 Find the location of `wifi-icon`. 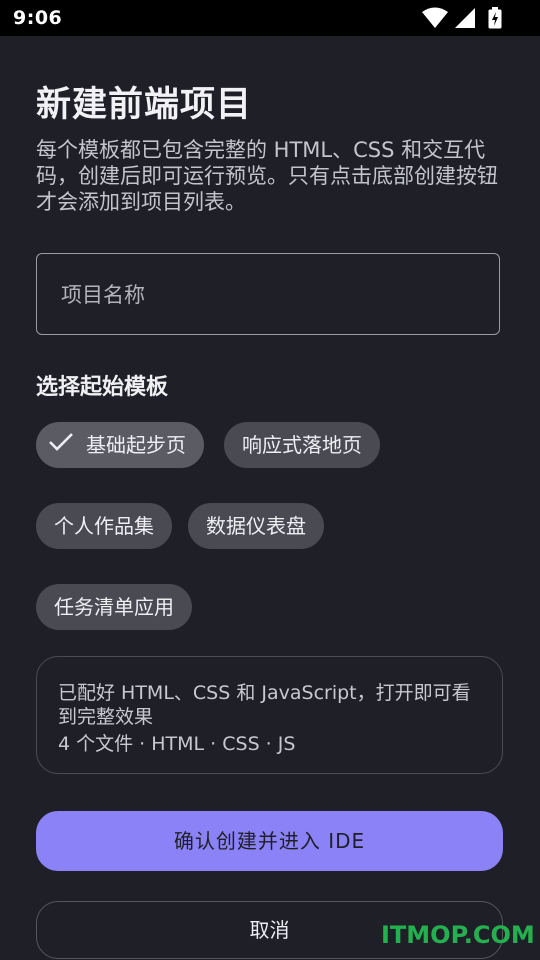

wifi-icon is located at coordinates (435, 17).